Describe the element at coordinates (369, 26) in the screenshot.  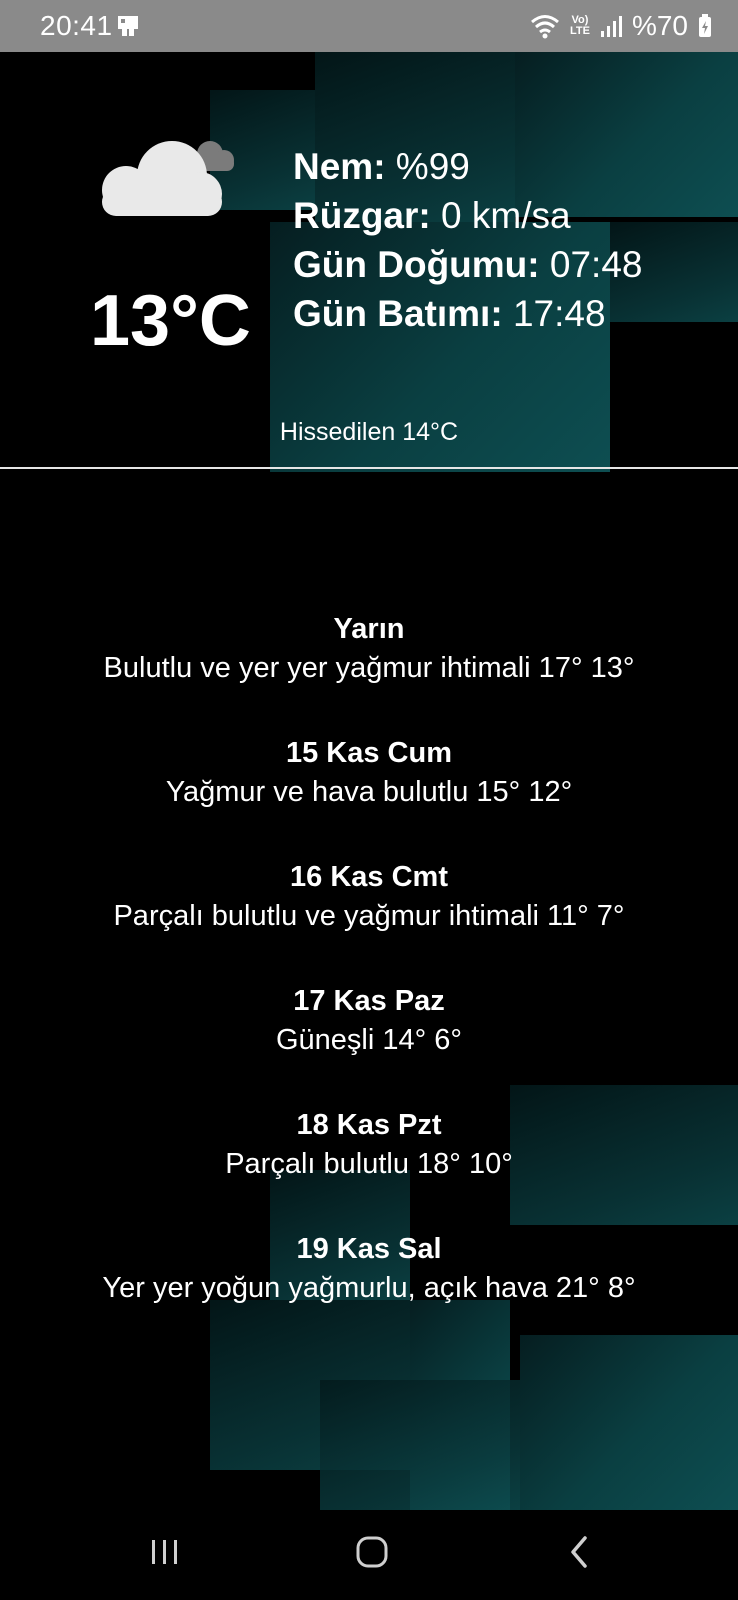
I see `status-bar: 20:41 Vo) LTE %70` at that location.